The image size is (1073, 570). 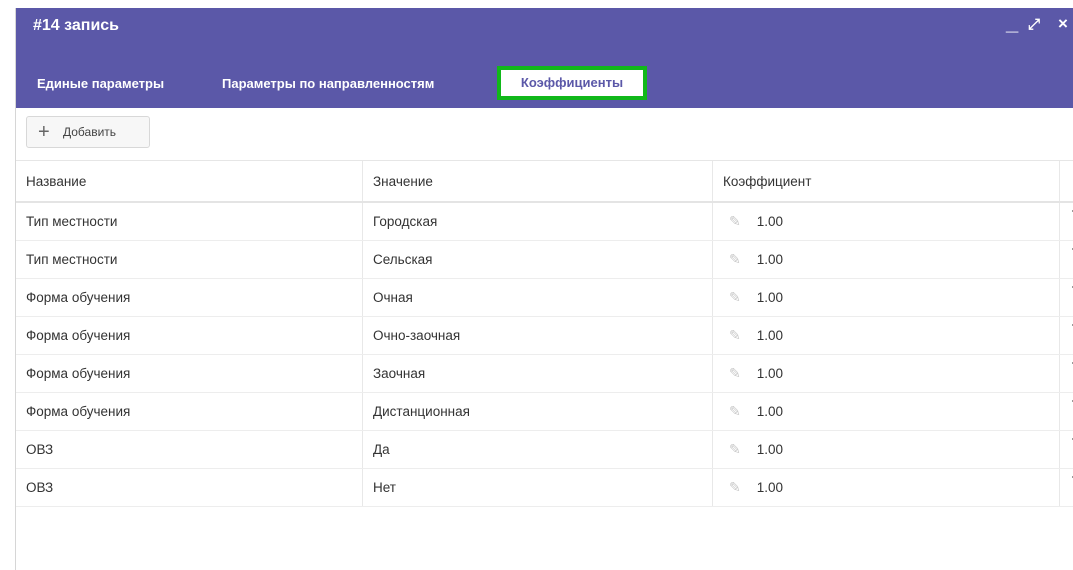 I want to click on toolbar: + Добавить, so click(x=544, y=133).